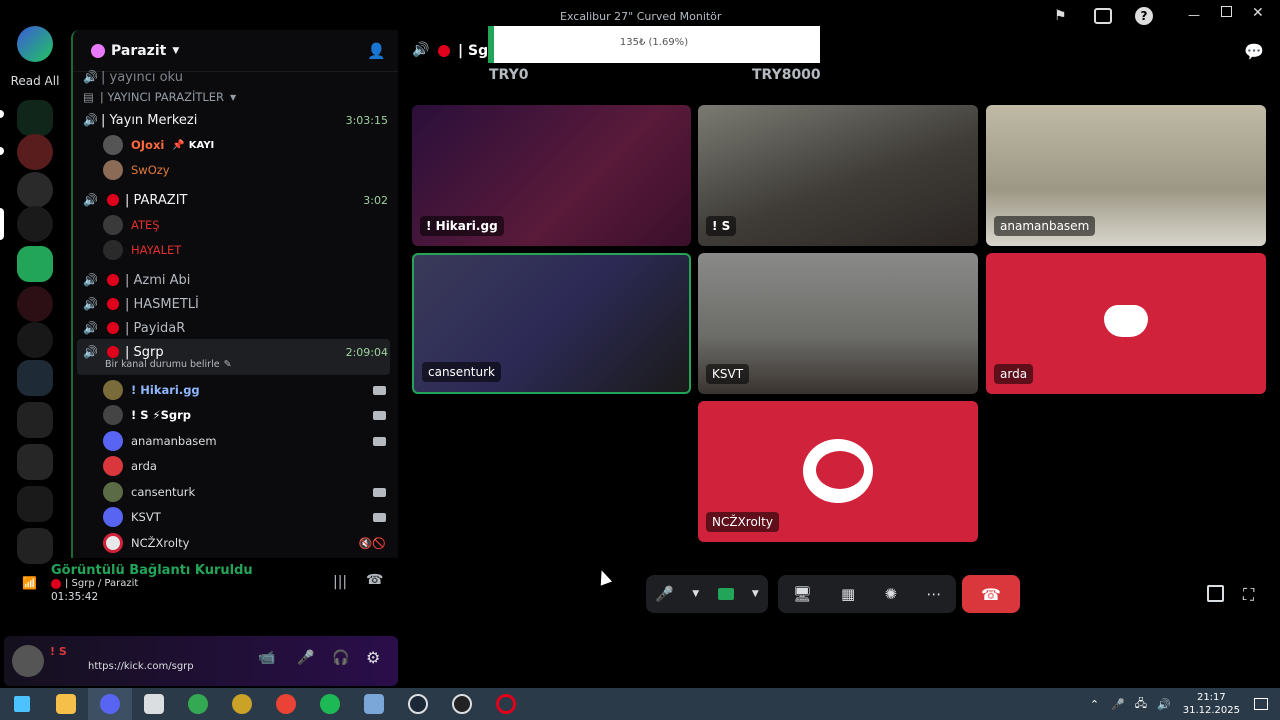  What do you see at coordinates (66, 704) in the screenshot?
I see `taskbar-explorer-icon` at bounding box center [66, 704].